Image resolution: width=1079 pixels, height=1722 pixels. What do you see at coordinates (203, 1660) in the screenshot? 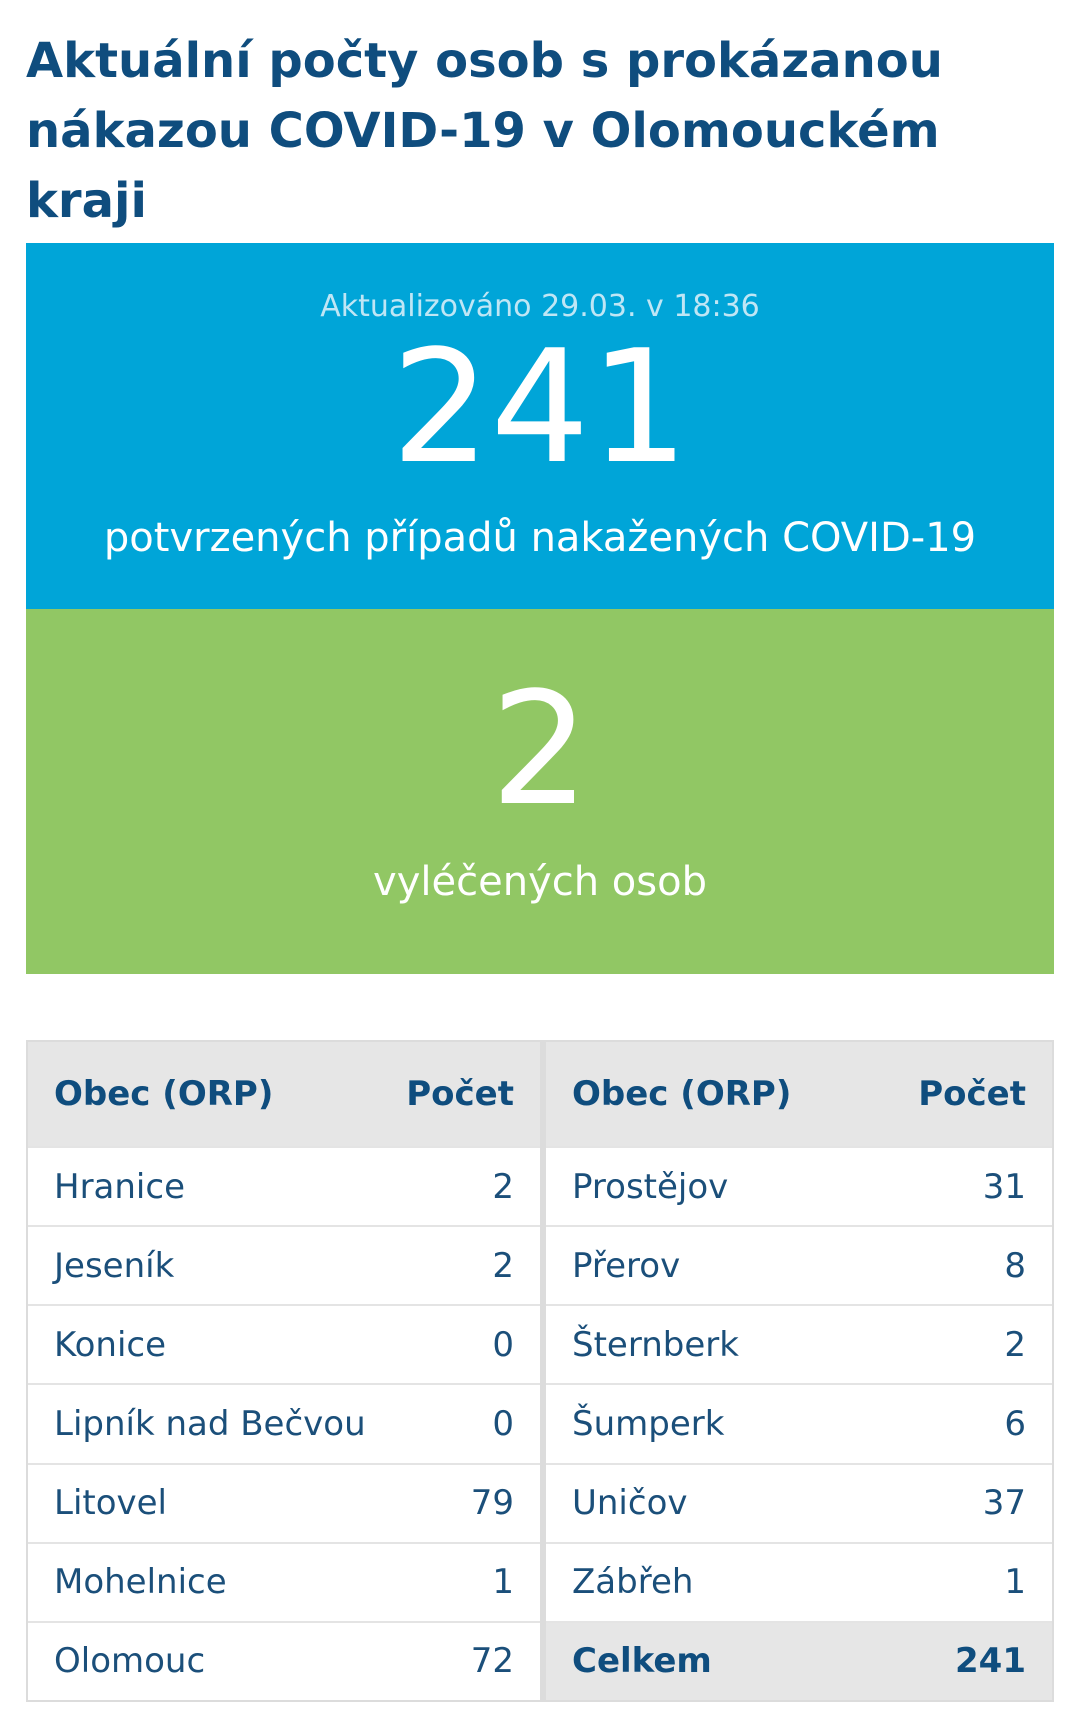
I see `cell-name: Olomouc` at bounding box center [203, 1660].